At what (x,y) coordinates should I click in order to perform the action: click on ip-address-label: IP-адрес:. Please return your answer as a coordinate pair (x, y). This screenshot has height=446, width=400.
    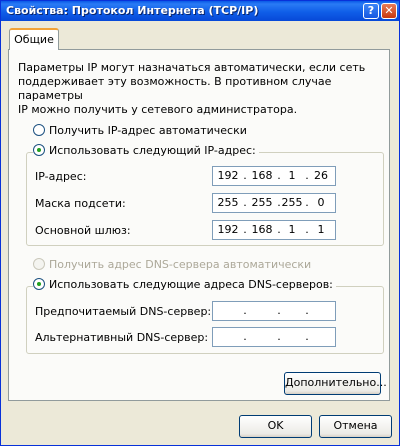
    Looking at the image, I should click on (61, 176).